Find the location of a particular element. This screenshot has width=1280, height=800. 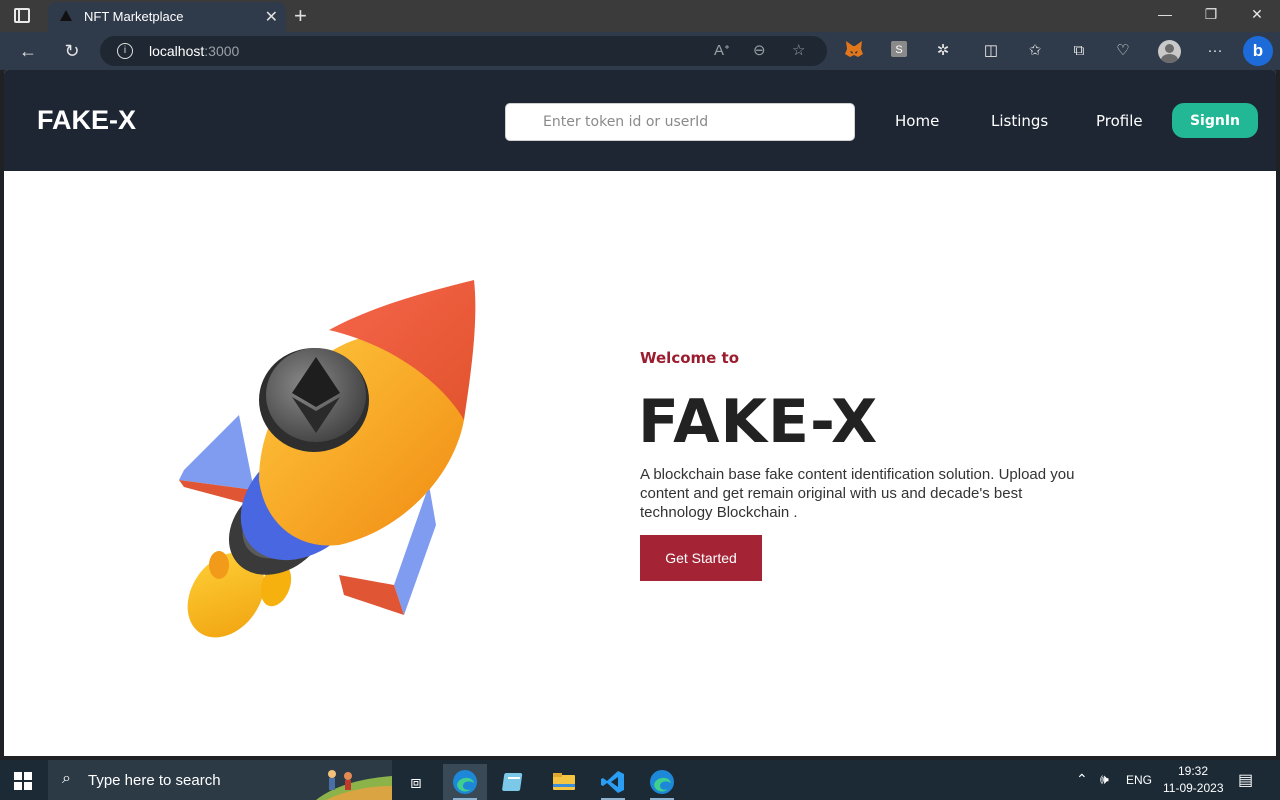

browser-tab: NFT Marketplace ✕ is located at coordinates (167, 17).